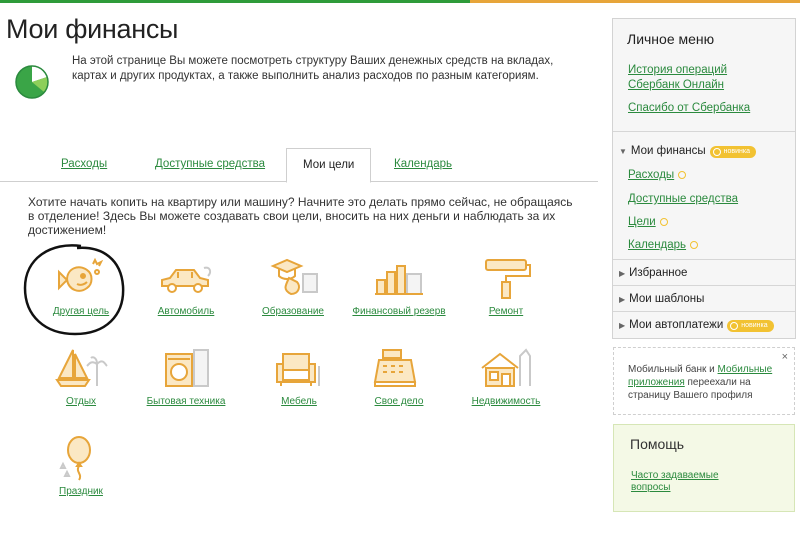  Describe the element at coordinates (299, 401) in the screenshot. I see `goal-label: Мебель` at that location.